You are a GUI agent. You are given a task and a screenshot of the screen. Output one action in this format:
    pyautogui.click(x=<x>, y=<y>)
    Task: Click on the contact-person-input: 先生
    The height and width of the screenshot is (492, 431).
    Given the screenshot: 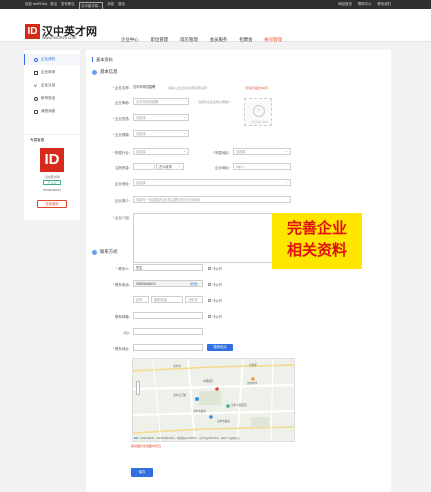 What is the action you would take?
    pyautogui.click(x=168, y=267)
    